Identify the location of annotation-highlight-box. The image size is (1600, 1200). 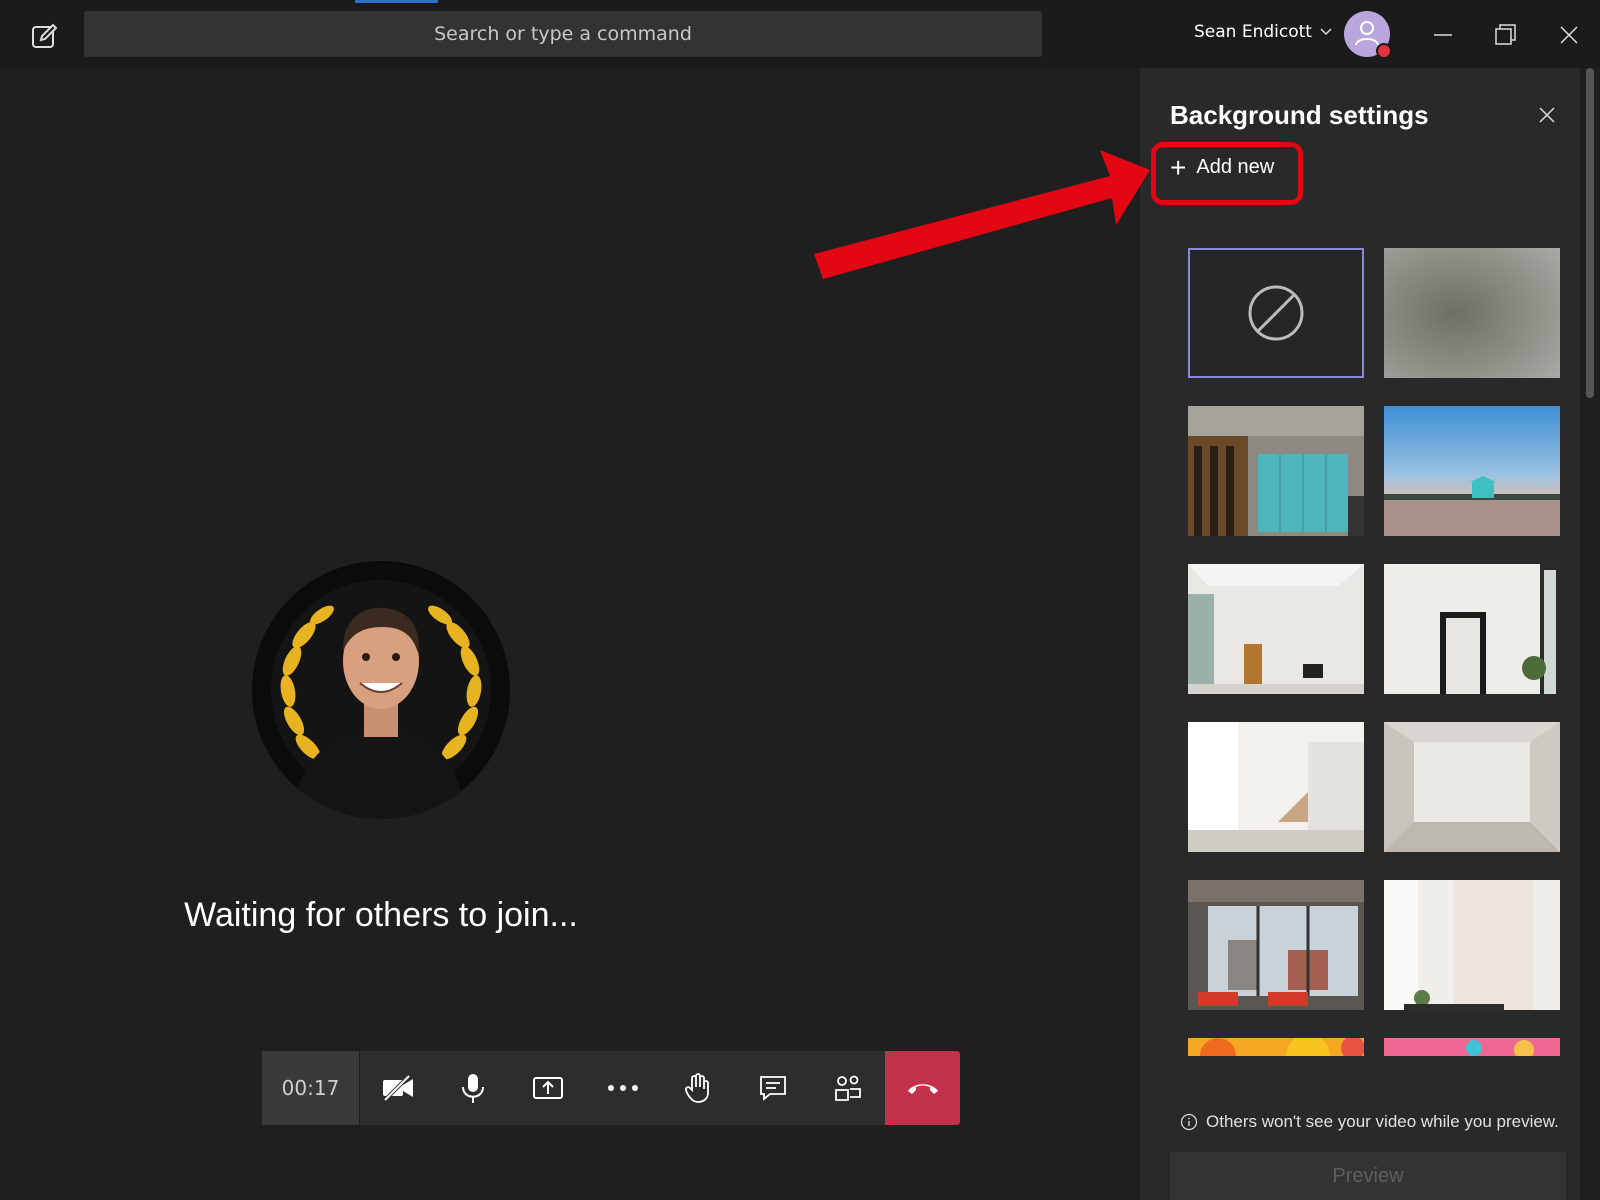
(1227, 173).